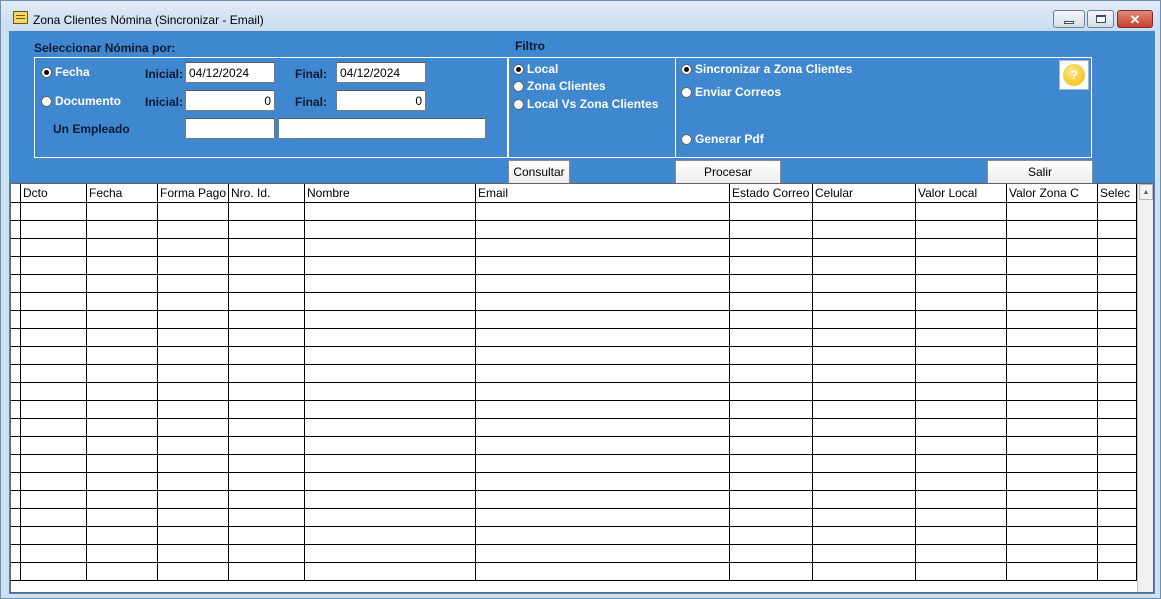 This screenshot has width=1161, height=599. What do you see at coordinates (1117, 193) in the screenshot?
I see `column-header-selec: Selec` at bounding box center [1117, 193].